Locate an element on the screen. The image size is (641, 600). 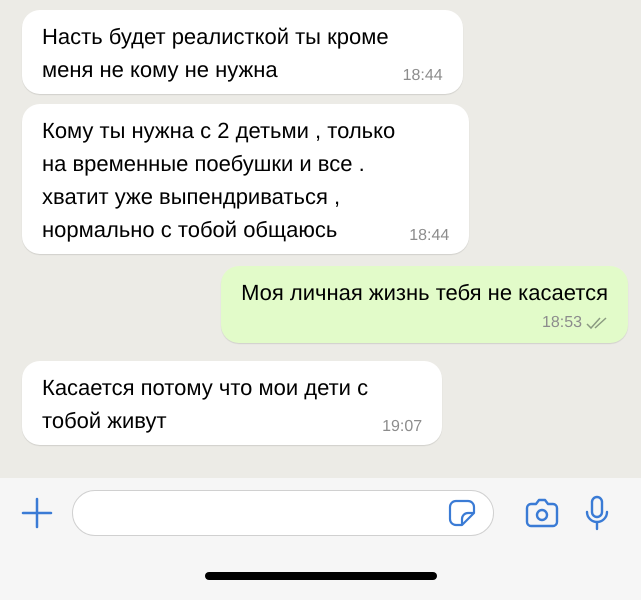
plus-icon is located at coordinates (37, 513).